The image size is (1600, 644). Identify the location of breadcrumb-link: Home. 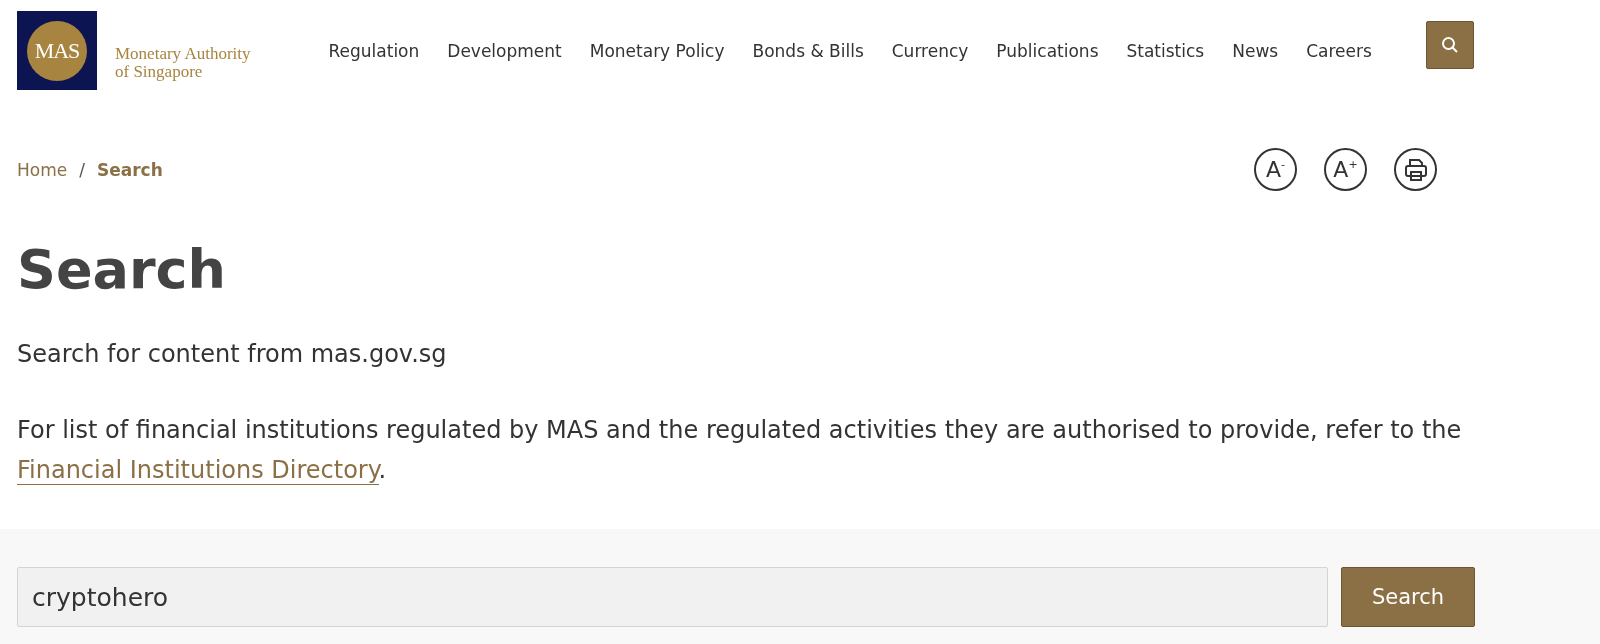
(42, 169).